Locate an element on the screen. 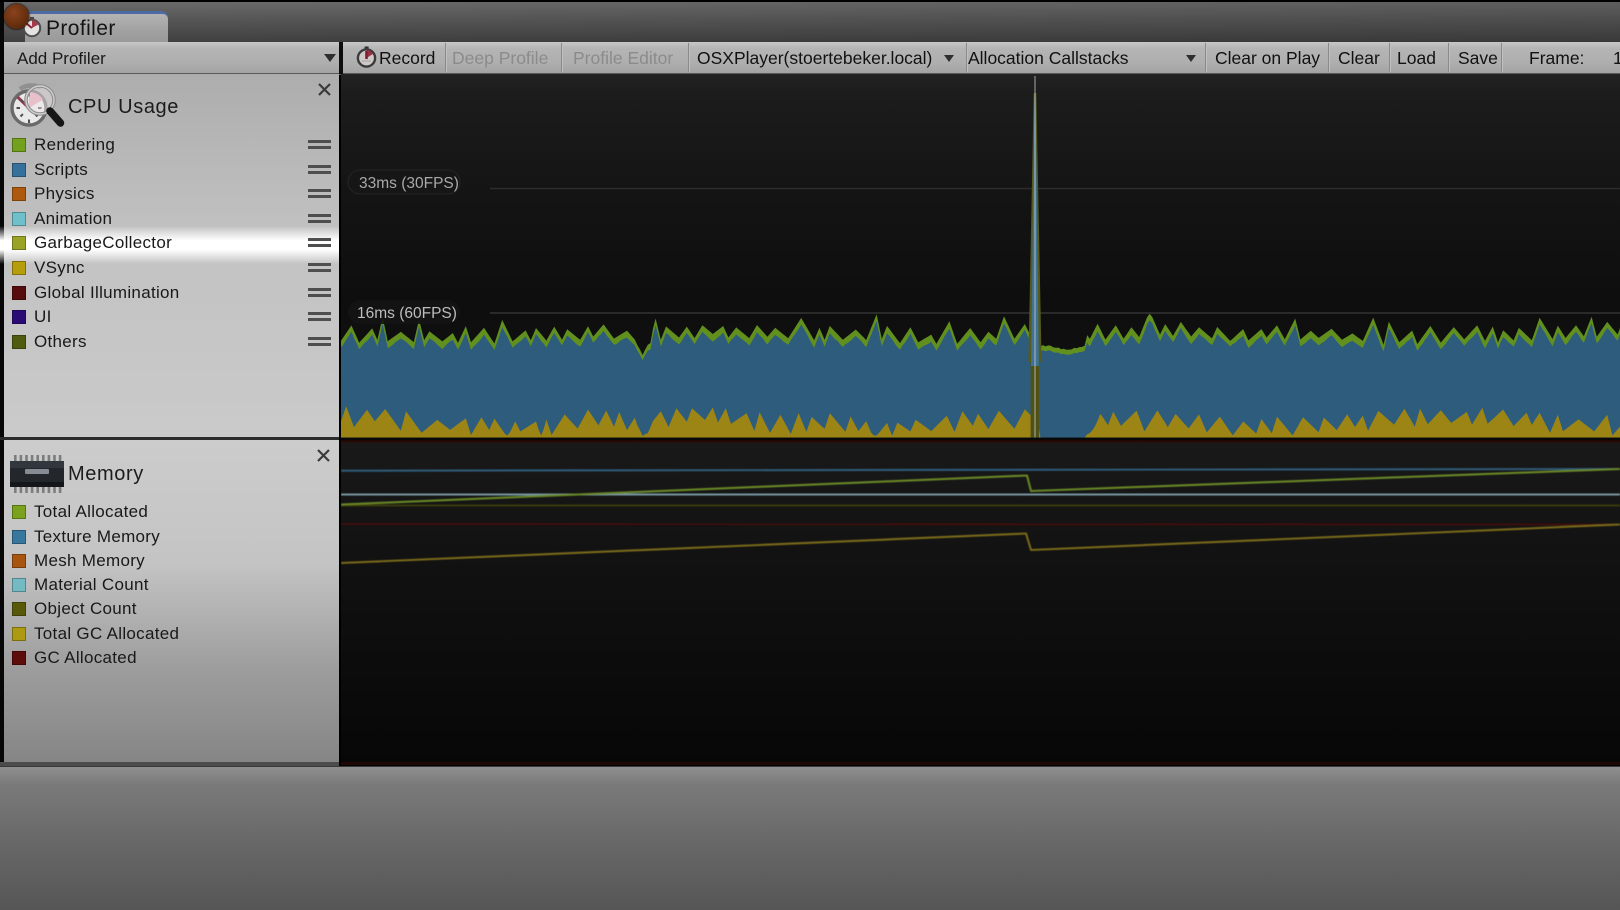 This screenshot has width=1620, height=910. svg-text: 16ms (60FPS) is located at coordinates (407, 313).